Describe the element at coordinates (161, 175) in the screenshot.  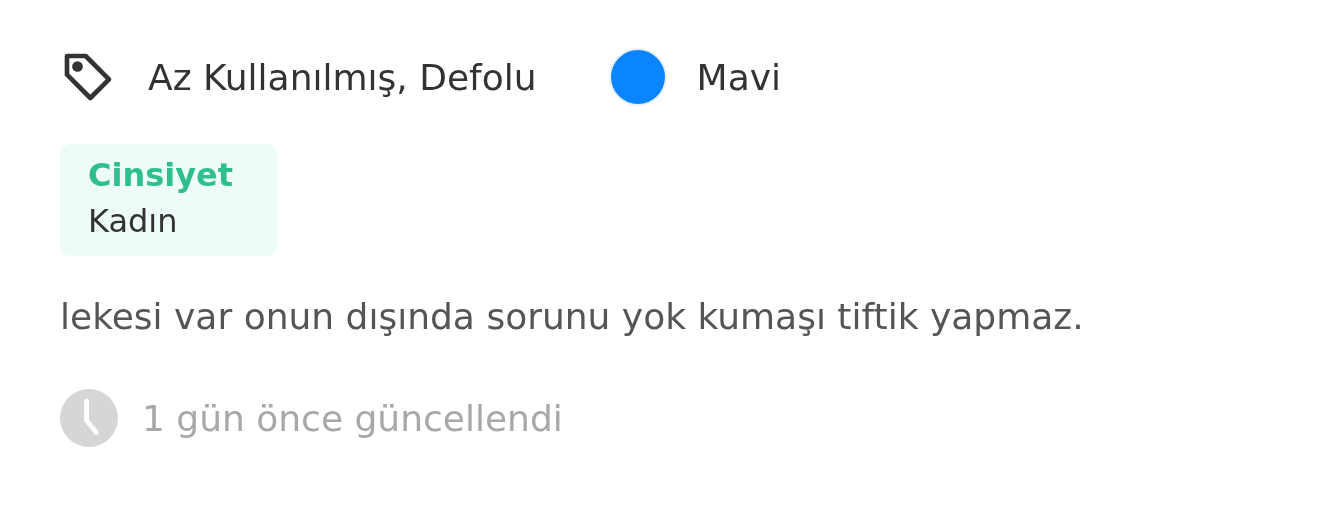
I see `attribute-label: Cinsiyet` at that location.